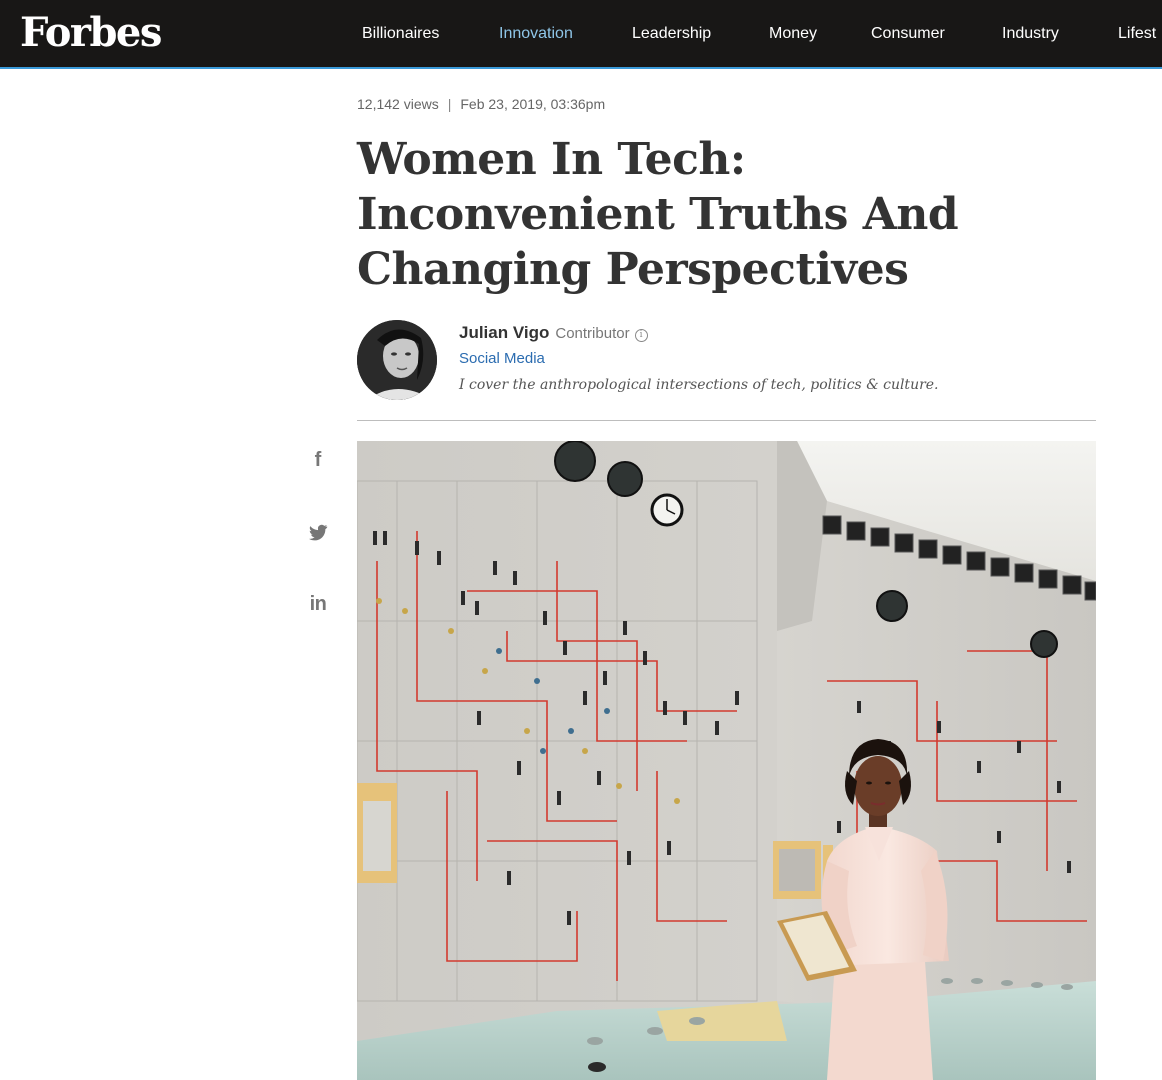 Image resolution: width=1162 pixels, height=1080 pixels. Describe the element at coordinates (592, 333) in the screenshot. I see `author-role: Contributor` at that location.